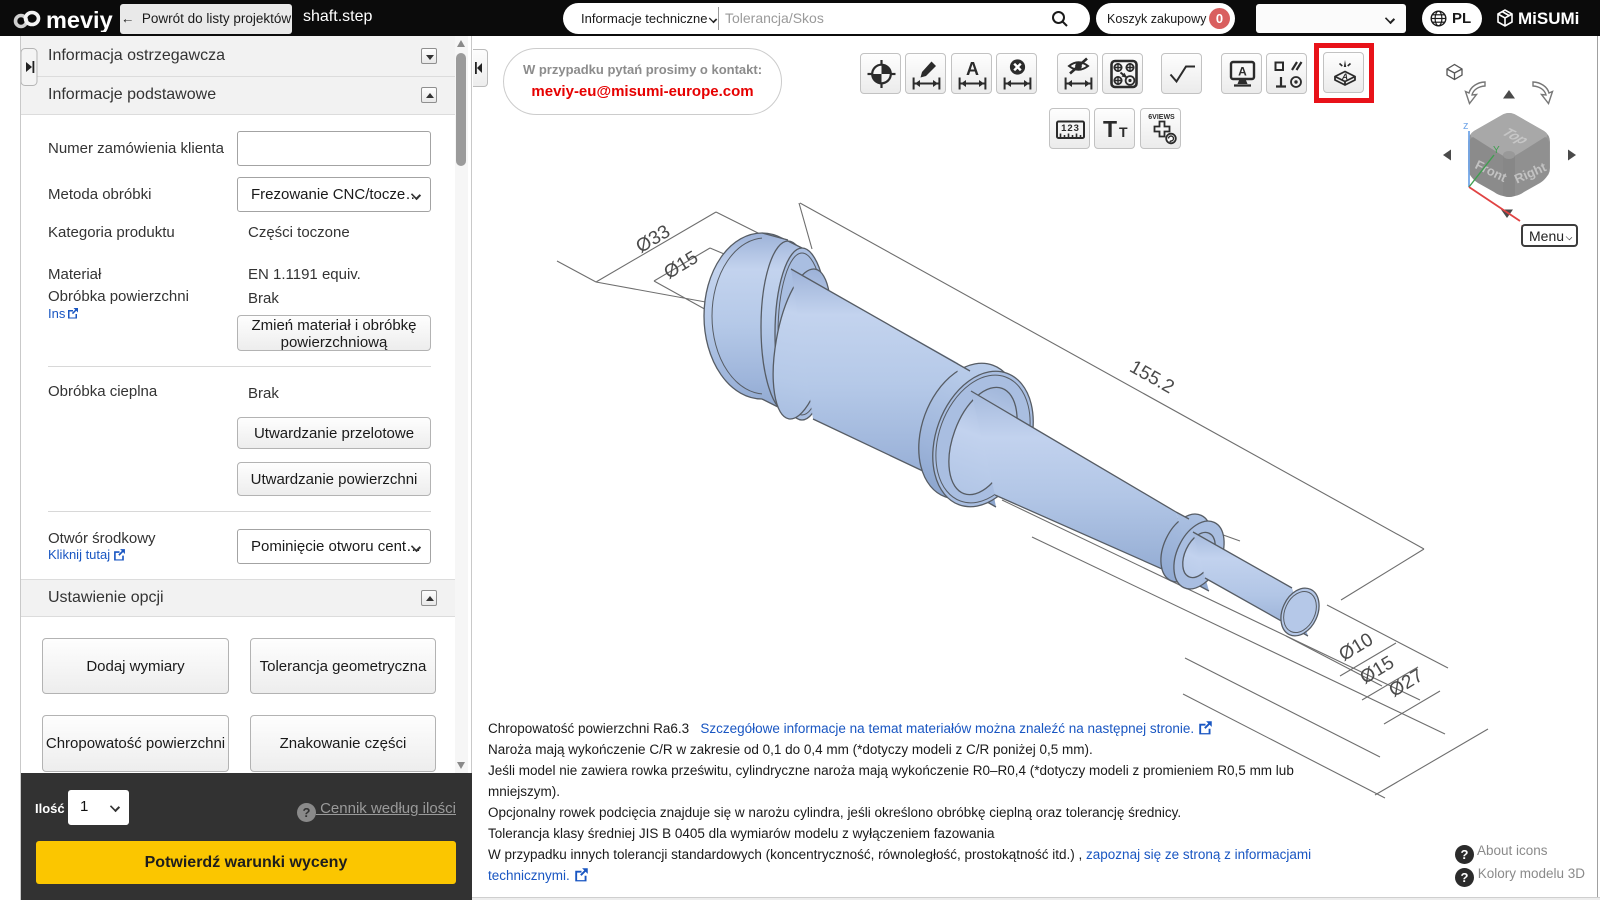  Describe the element at coordinates (1356, 647) in the screenshot. I see `svg-text: Ø10` at that location.